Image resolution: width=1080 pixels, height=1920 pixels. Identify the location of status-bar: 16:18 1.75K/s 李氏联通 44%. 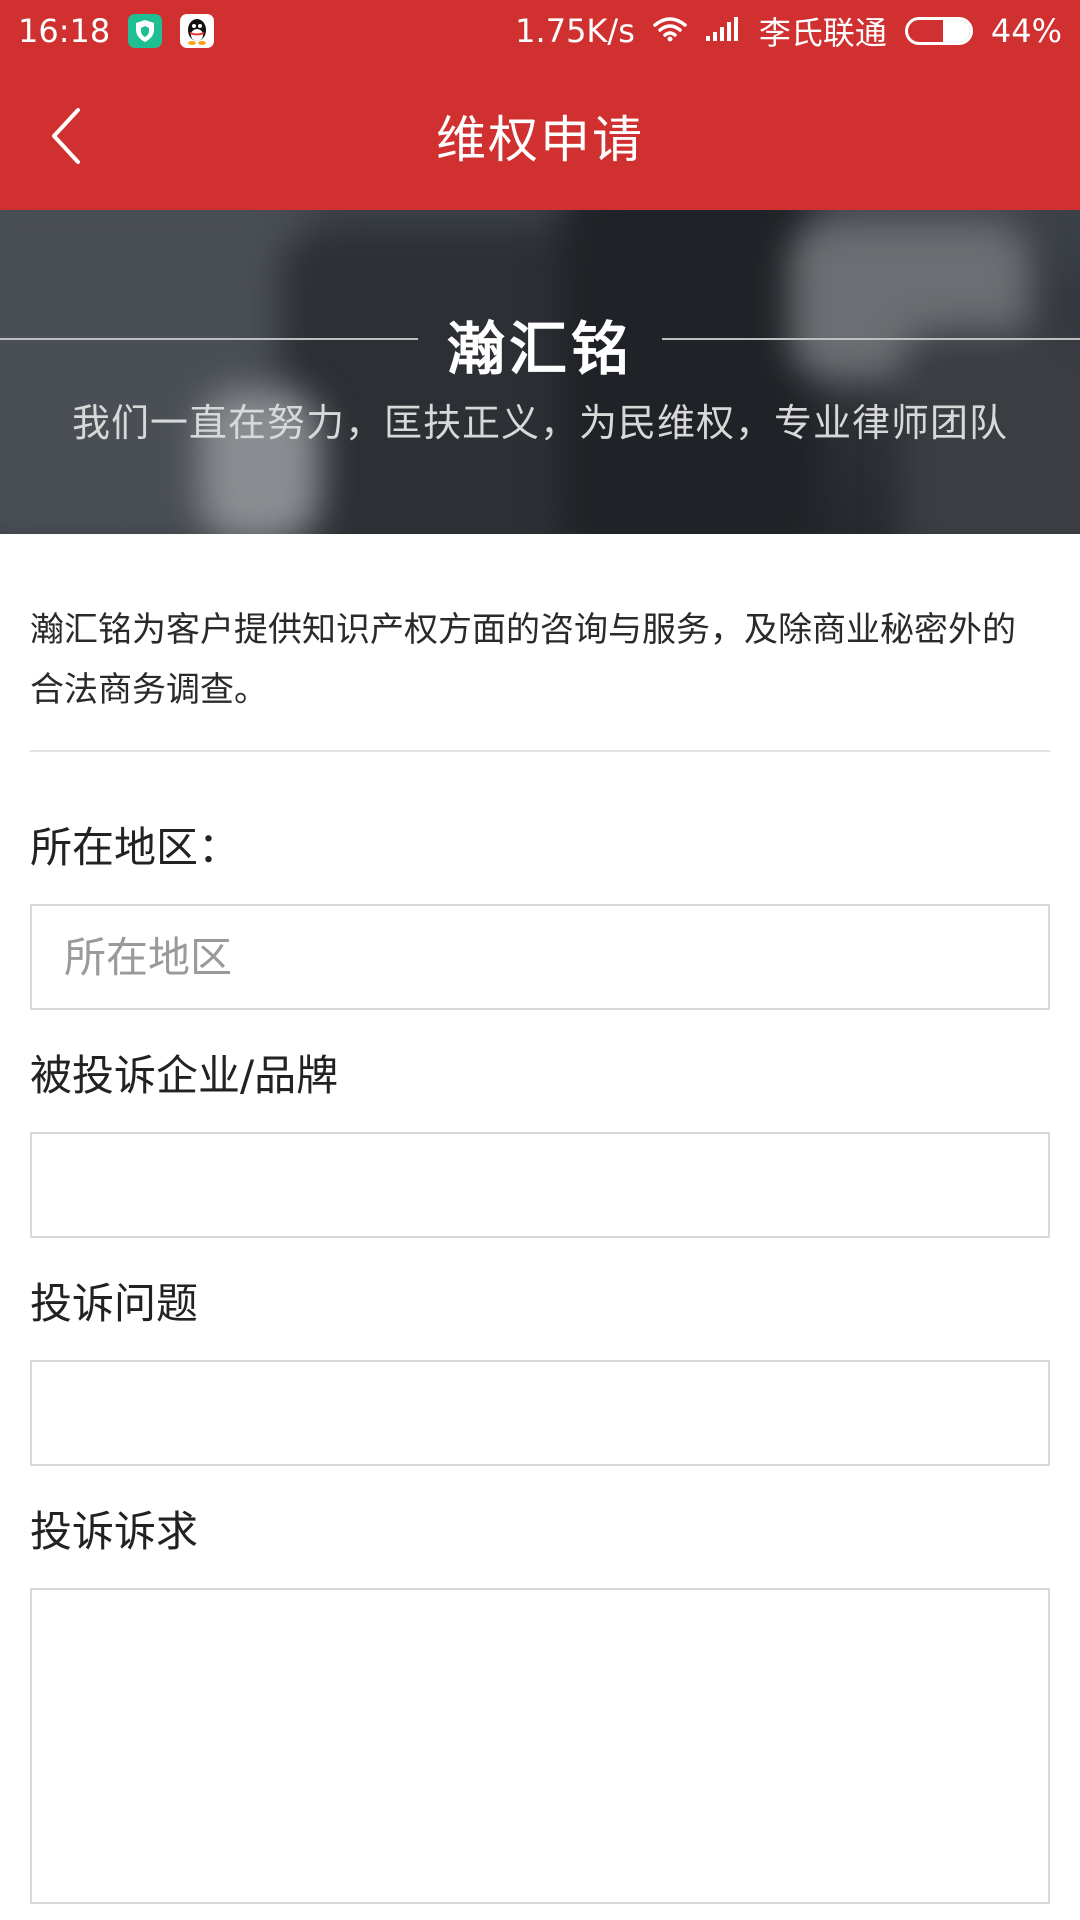
(540, 31).